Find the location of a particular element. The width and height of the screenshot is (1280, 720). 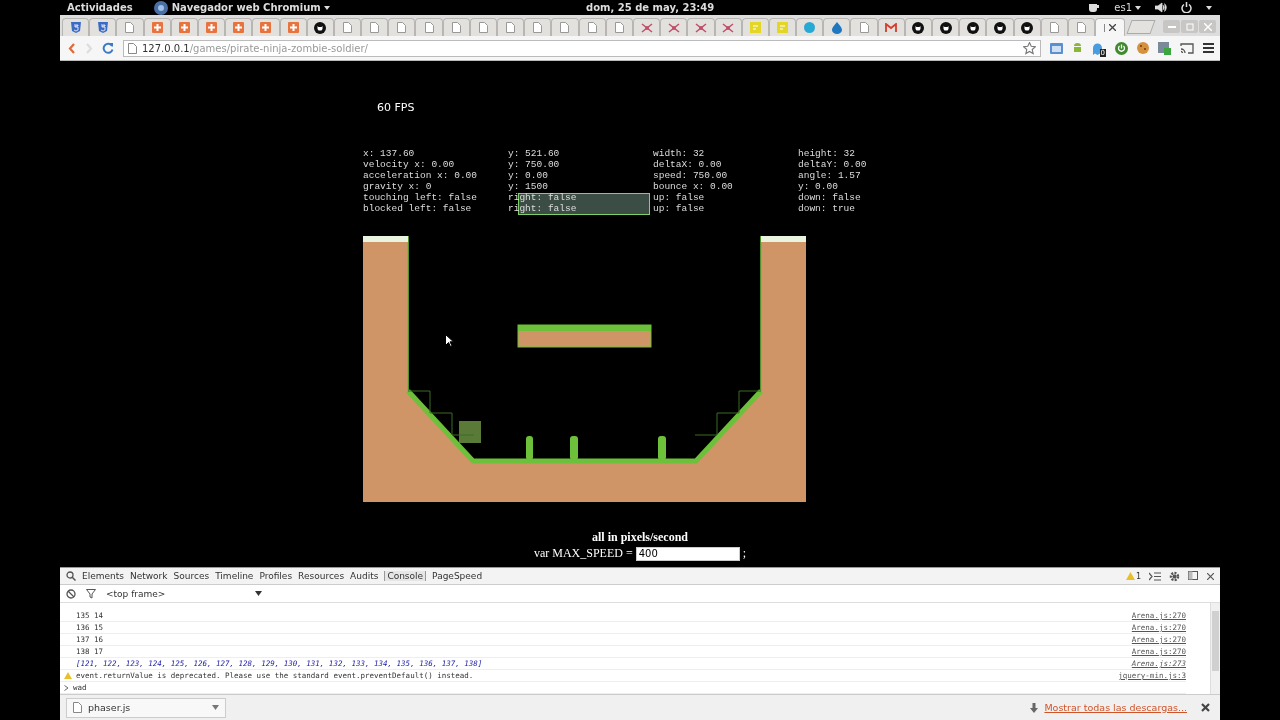

debug-text: deltaY: 0.00 is located at coordinates (833, 164).